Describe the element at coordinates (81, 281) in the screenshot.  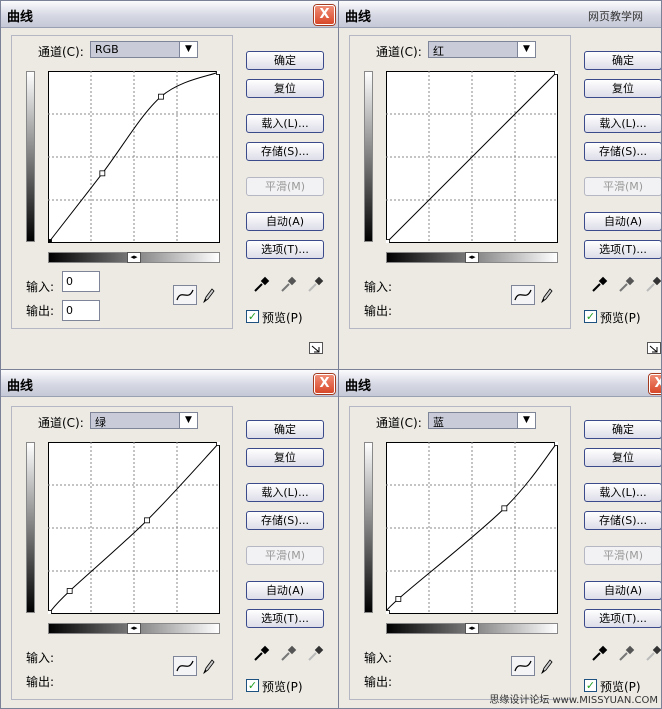
I see `input-field: 0` at that location.